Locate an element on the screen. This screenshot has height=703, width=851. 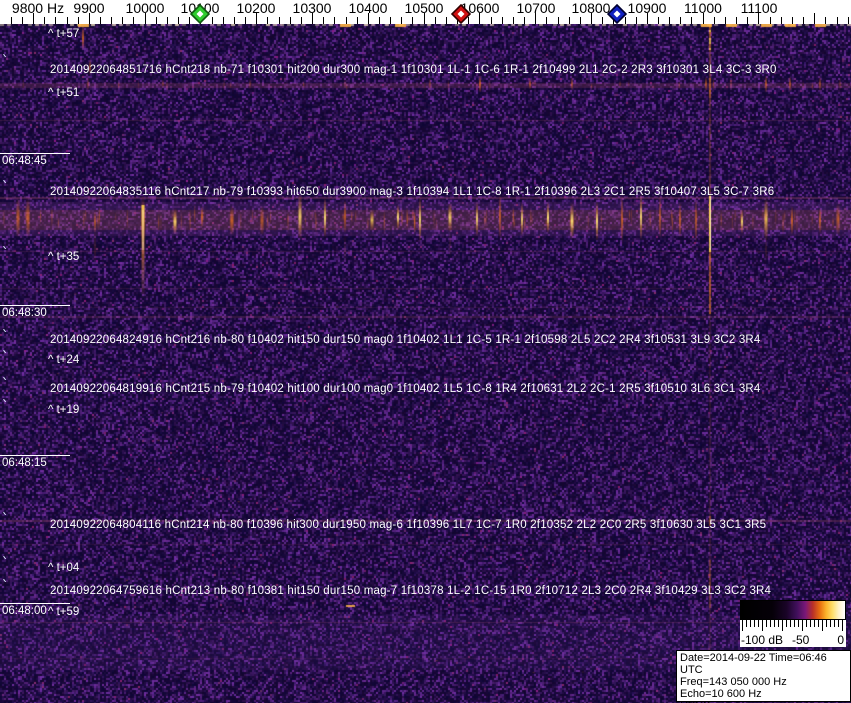
db-scale-ticks is located at coordinates (793, 626).